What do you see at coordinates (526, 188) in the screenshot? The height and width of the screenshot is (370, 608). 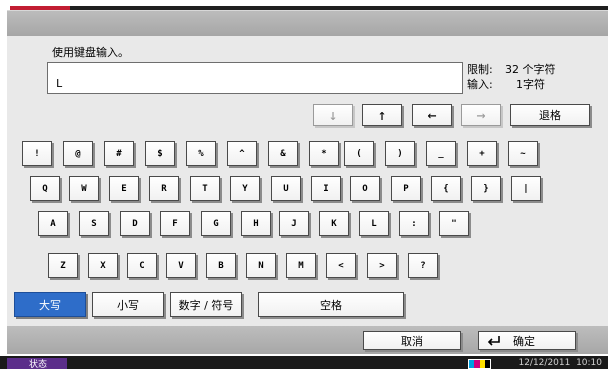 I see `key-pipe: |` at bounding box center [526, 188].